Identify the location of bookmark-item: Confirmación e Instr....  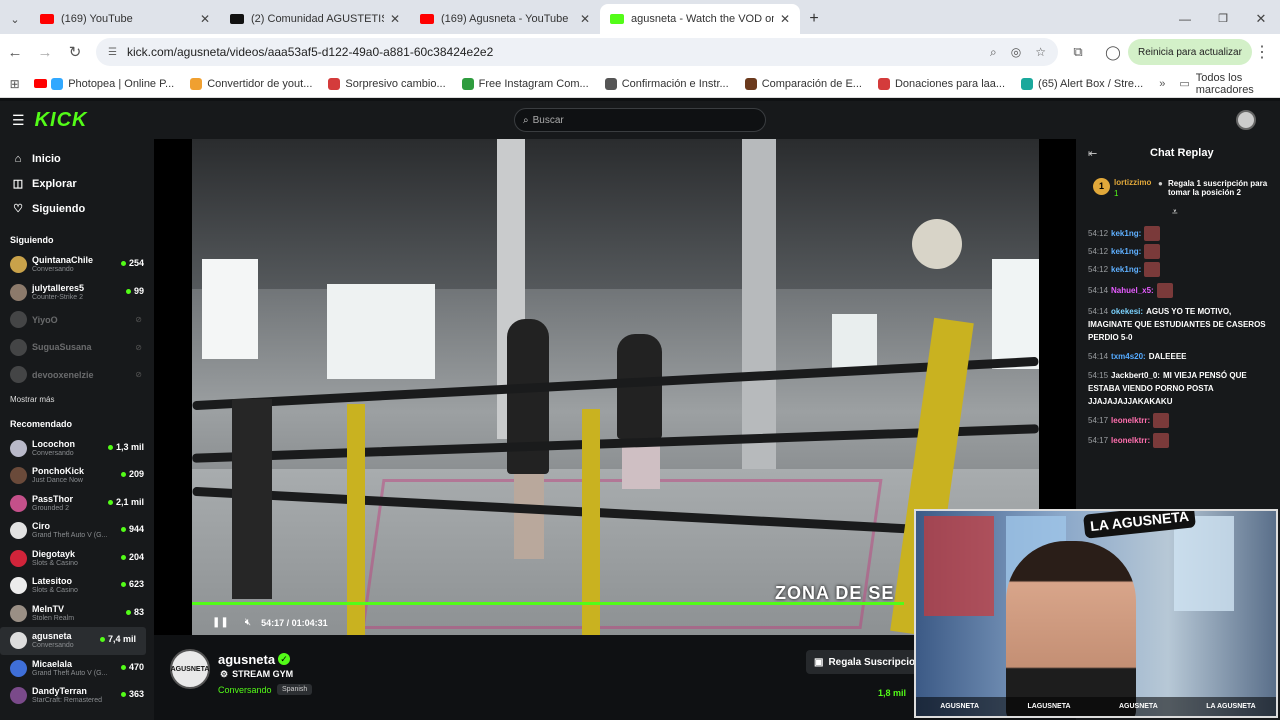
(666, 83).